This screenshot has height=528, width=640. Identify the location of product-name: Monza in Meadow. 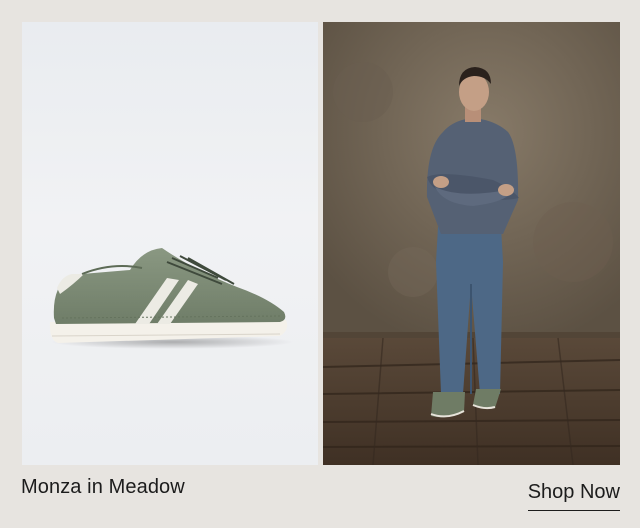
(103, 487).